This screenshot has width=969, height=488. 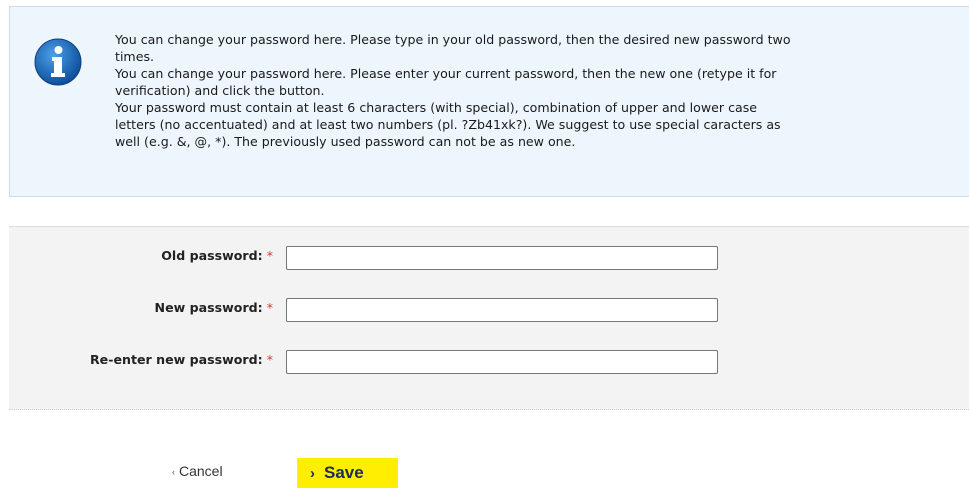 I want to click on info-line: times., so click(x=135, y=56).